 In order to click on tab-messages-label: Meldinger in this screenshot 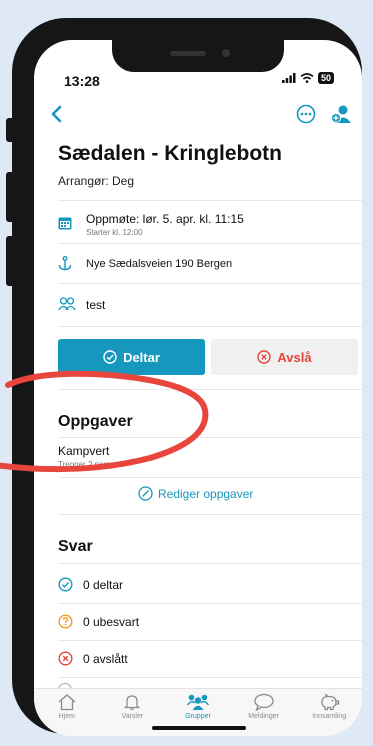, I will do `click(263, 716)`.